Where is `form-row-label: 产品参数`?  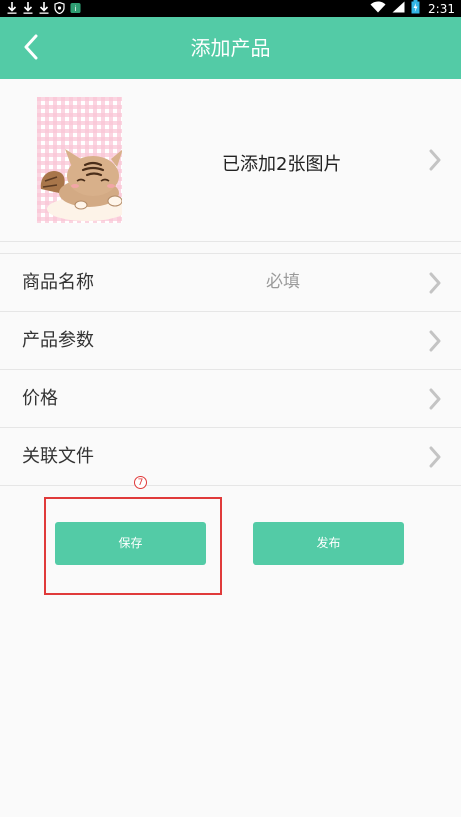
form-row-label: 产品参数 is located at coordinates (58, 340).